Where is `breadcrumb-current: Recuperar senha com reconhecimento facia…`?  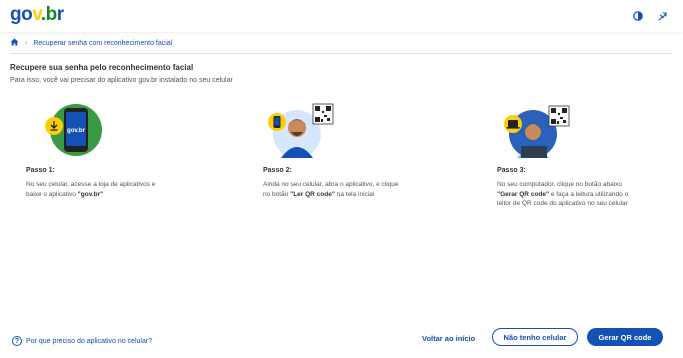
breadcrumb-current: Recuperar senha com reconhecimento facia… is located at coordinates (102, 43).